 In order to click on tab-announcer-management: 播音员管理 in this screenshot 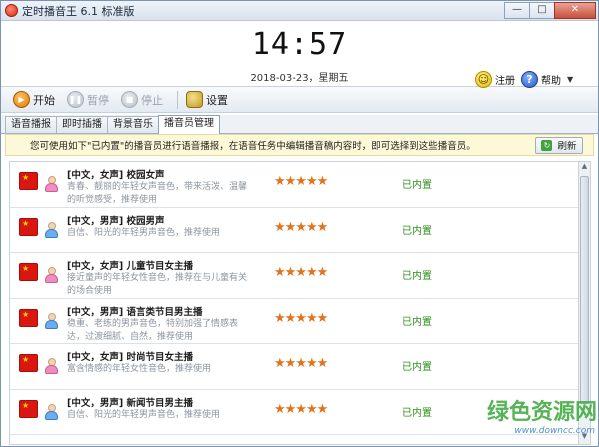, I will do `click(189, 124)`.